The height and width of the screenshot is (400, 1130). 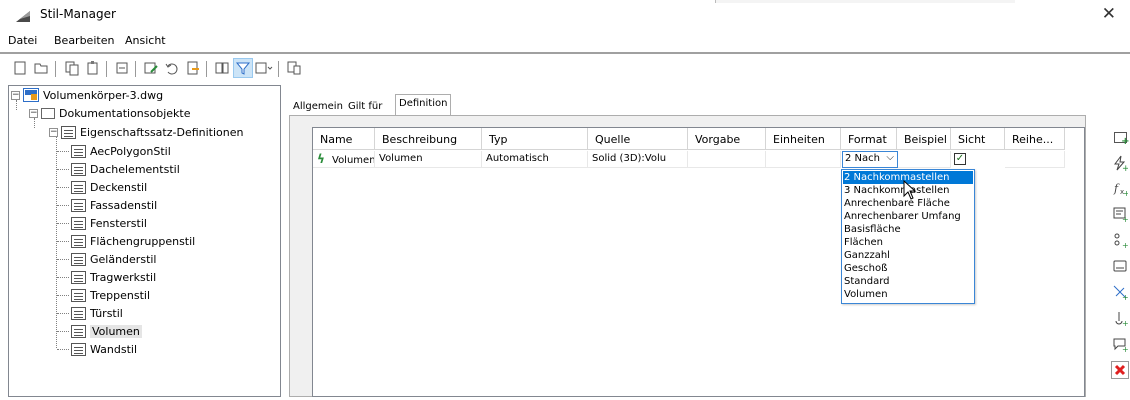 What do you see at coordinates (1120, 292) in the screenshot?
I see `add-anchor-icon: +` at bounding box center [1120, 292].